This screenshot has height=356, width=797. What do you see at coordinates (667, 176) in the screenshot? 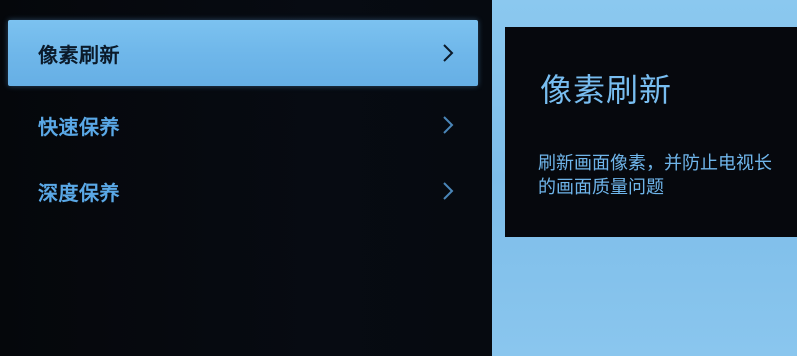
I see `detail-description: 刷新画面像素，并防止电视长 的画面质量问题` at bounding box center [667, 176].